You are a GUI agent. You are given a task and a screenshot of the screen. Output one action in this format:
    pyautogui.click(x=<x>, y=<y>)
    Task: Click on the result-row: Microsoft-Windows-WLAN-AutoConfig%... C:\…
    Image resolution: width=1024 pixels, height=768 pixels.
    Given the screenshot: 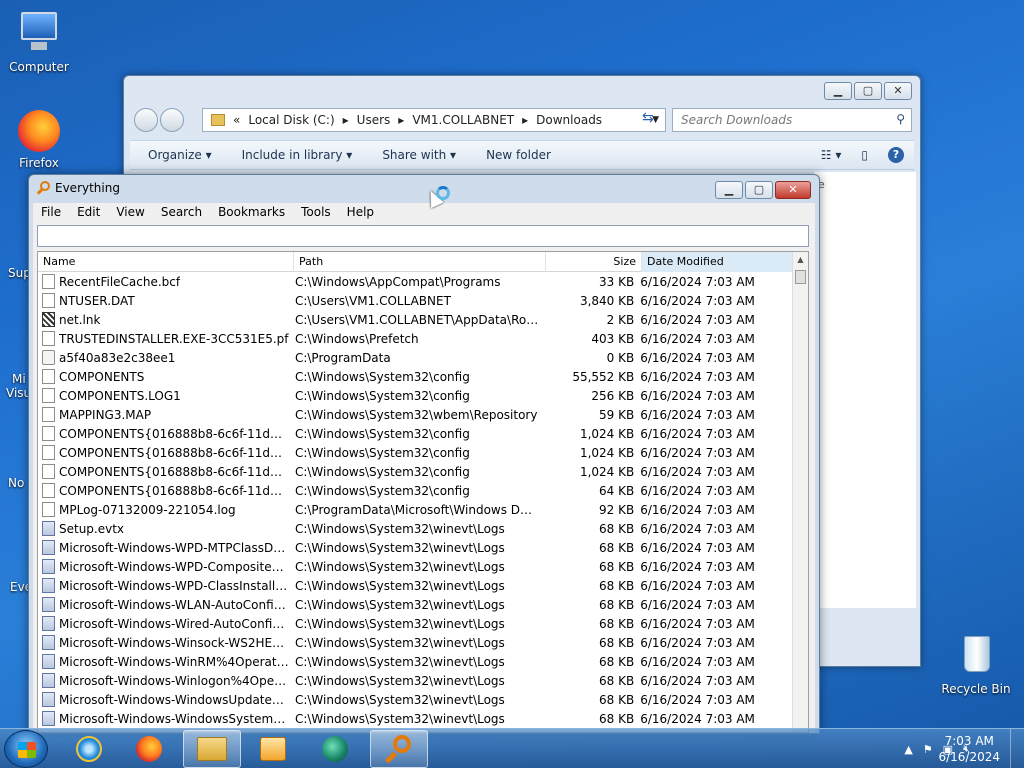 What is the action you would take?
    pyautogui.click(x=415, y=604)
    